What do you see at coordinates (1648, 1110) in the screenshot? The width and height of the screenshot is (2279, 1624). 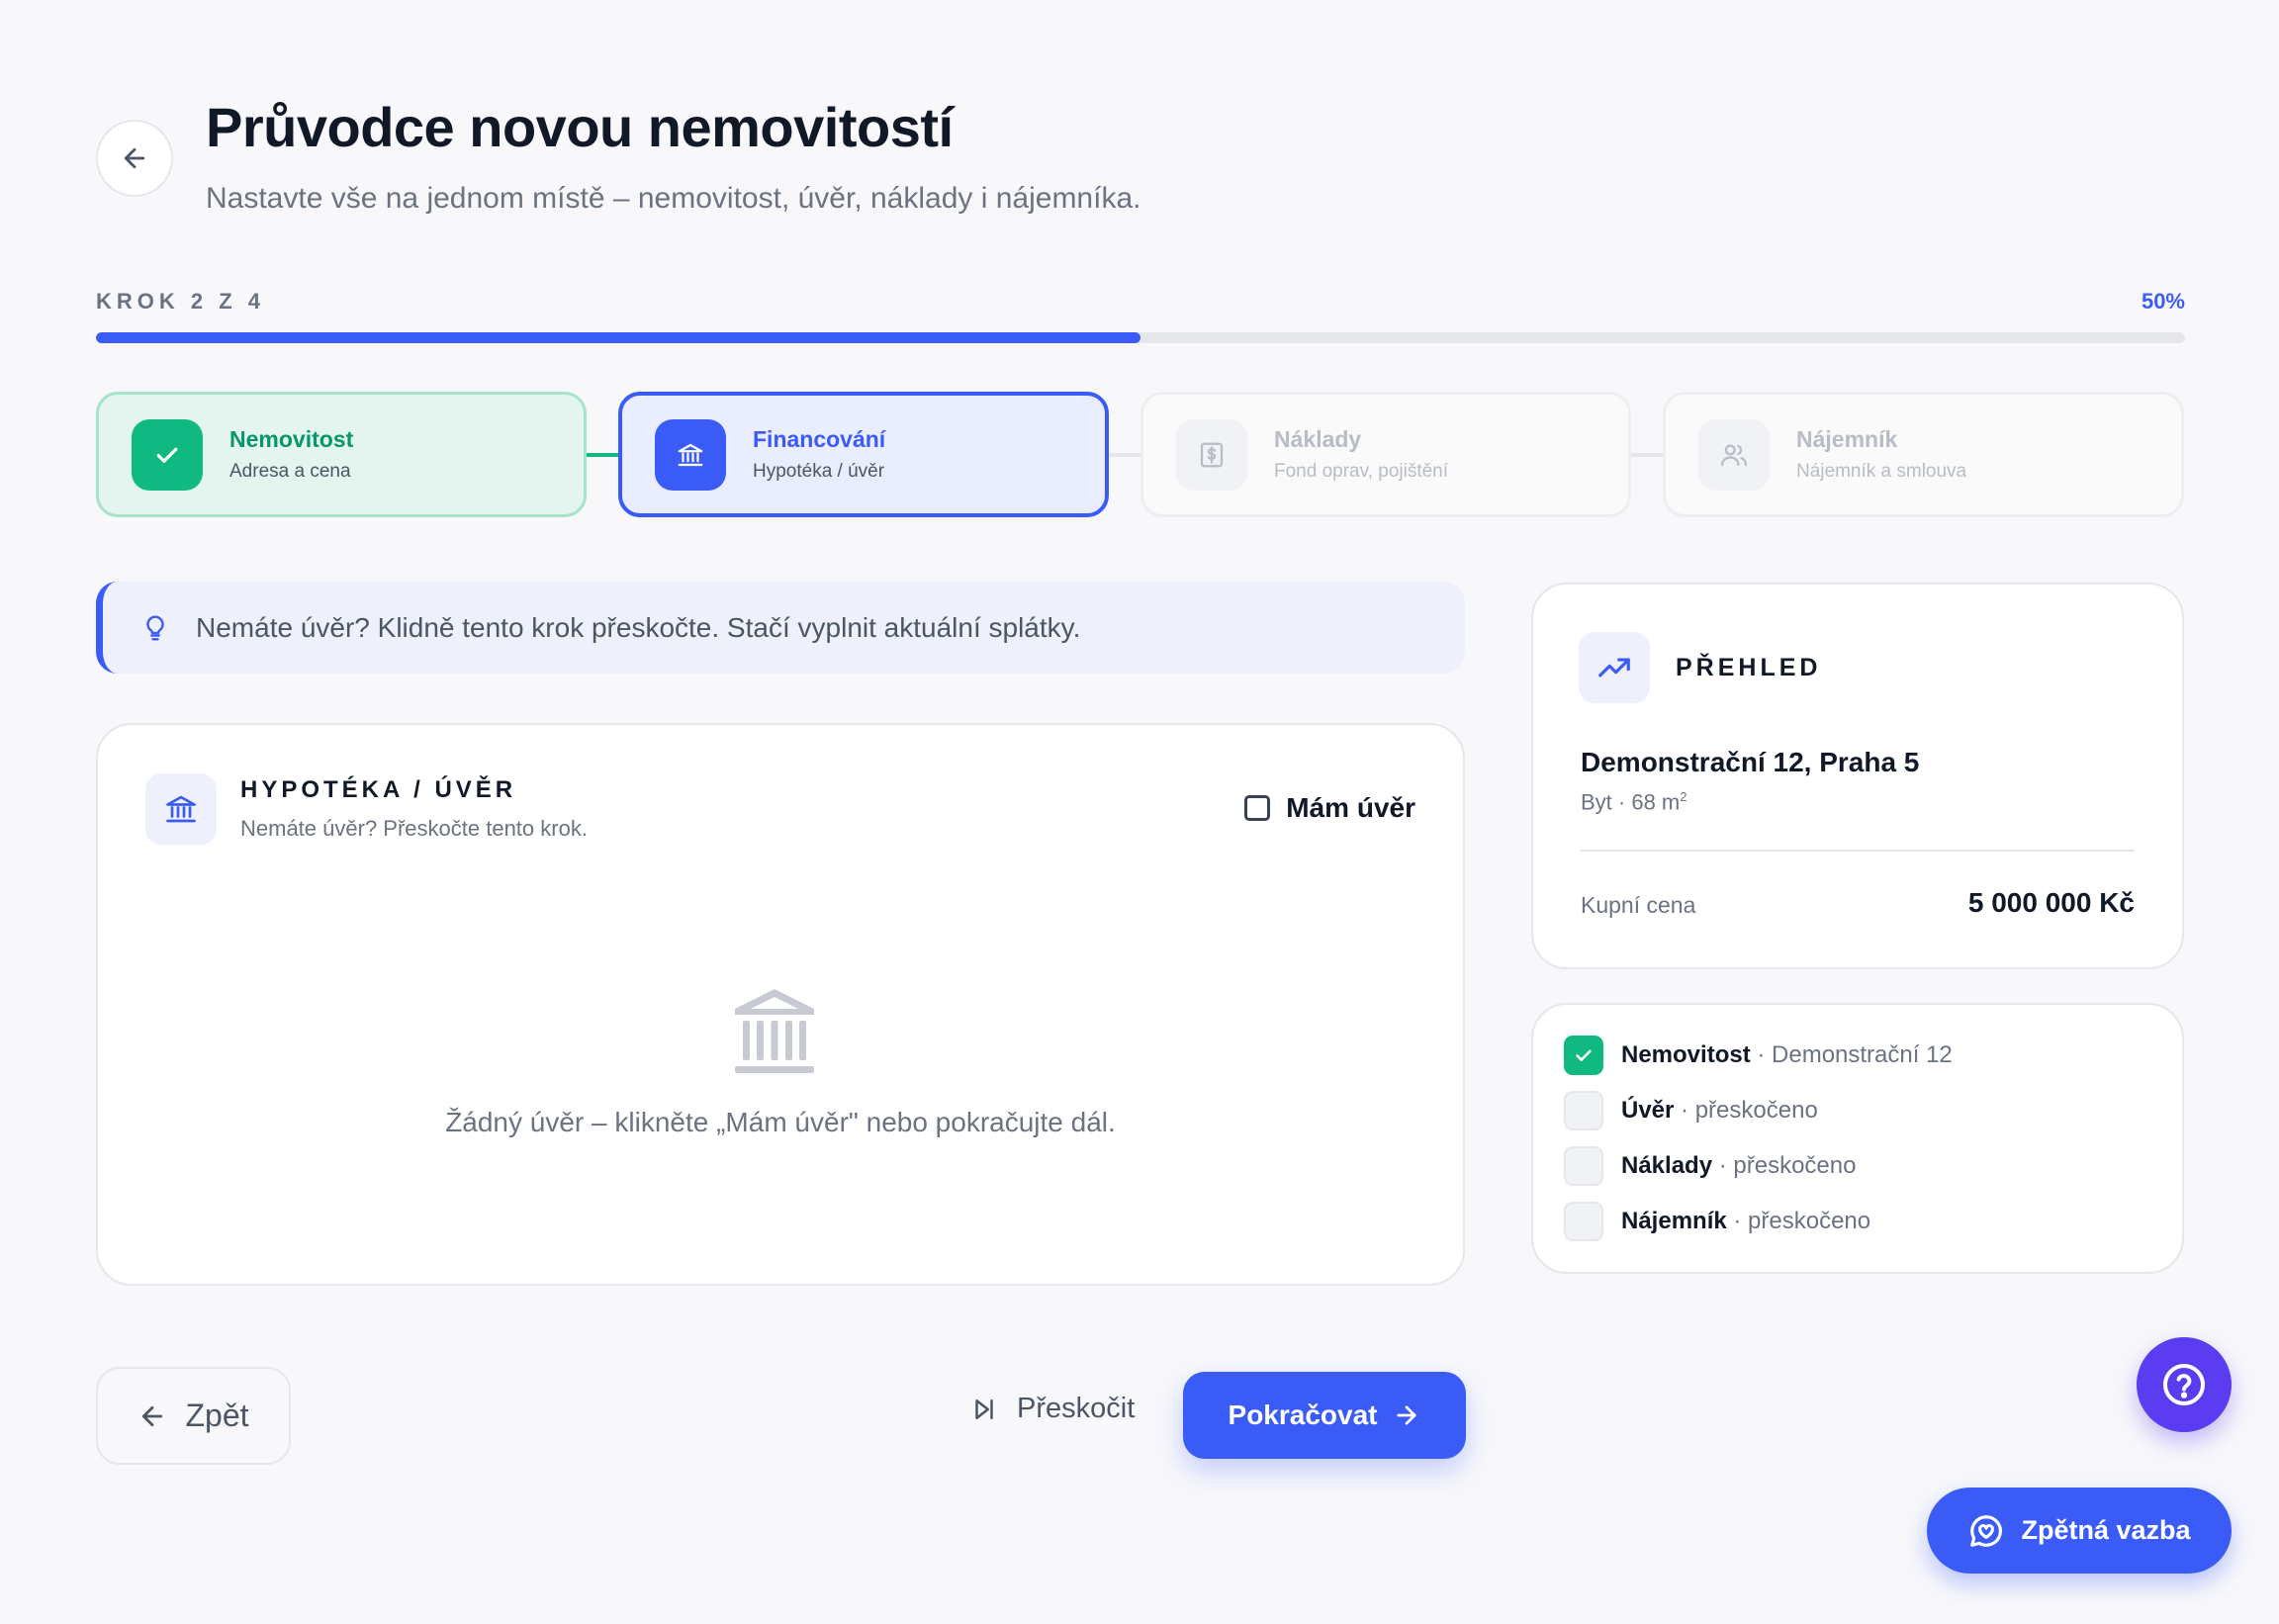 I see `checklist-name: Úvěr` at bounding box center [1648, 1110].